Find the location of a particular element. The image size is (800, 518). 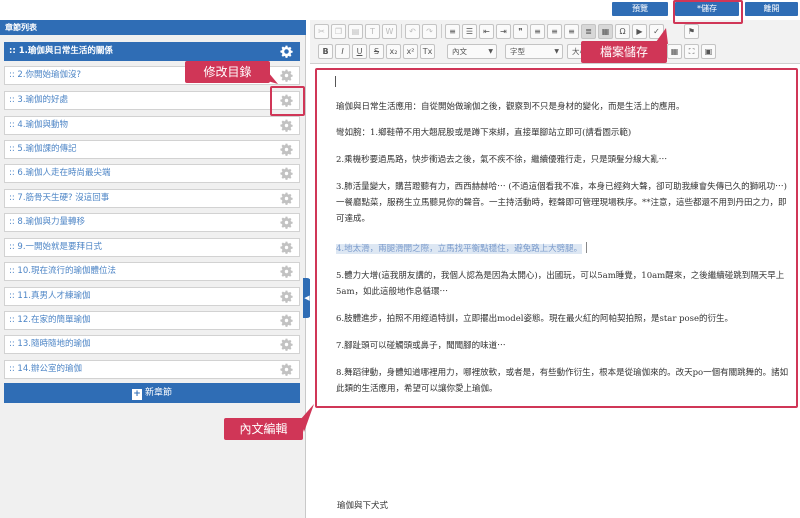

superscript-icon: x² is located at coordinates (410, 51).